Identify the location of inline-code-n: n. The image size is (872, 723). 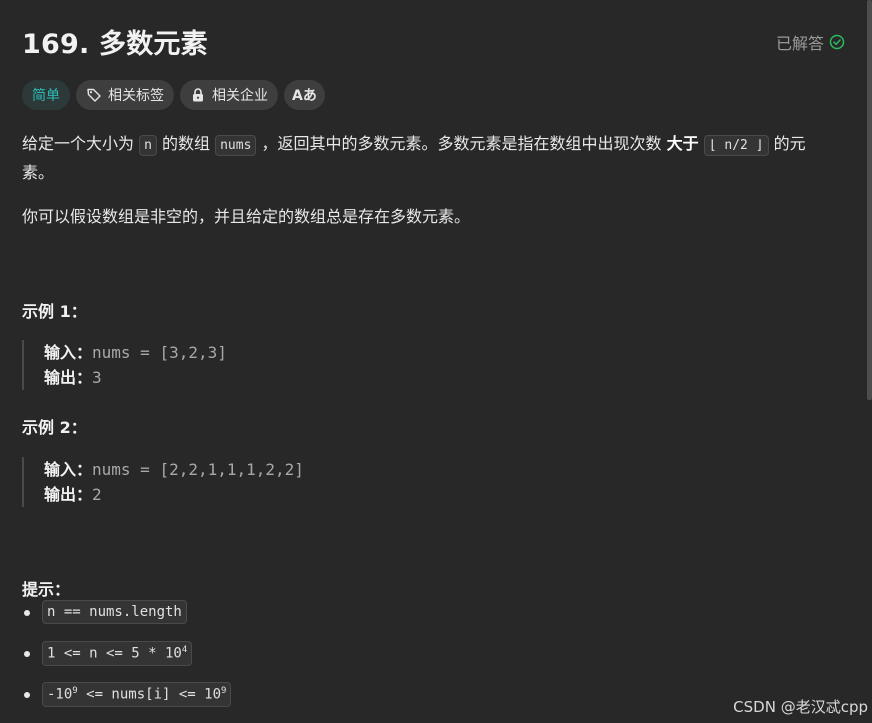
(148, 145).